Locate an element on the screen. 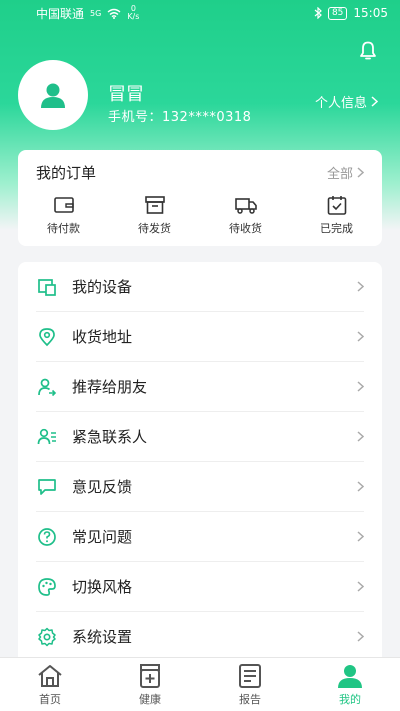 The image size is (400, 711). order-item-label: 待付款 is located at coordinates (63, 228).